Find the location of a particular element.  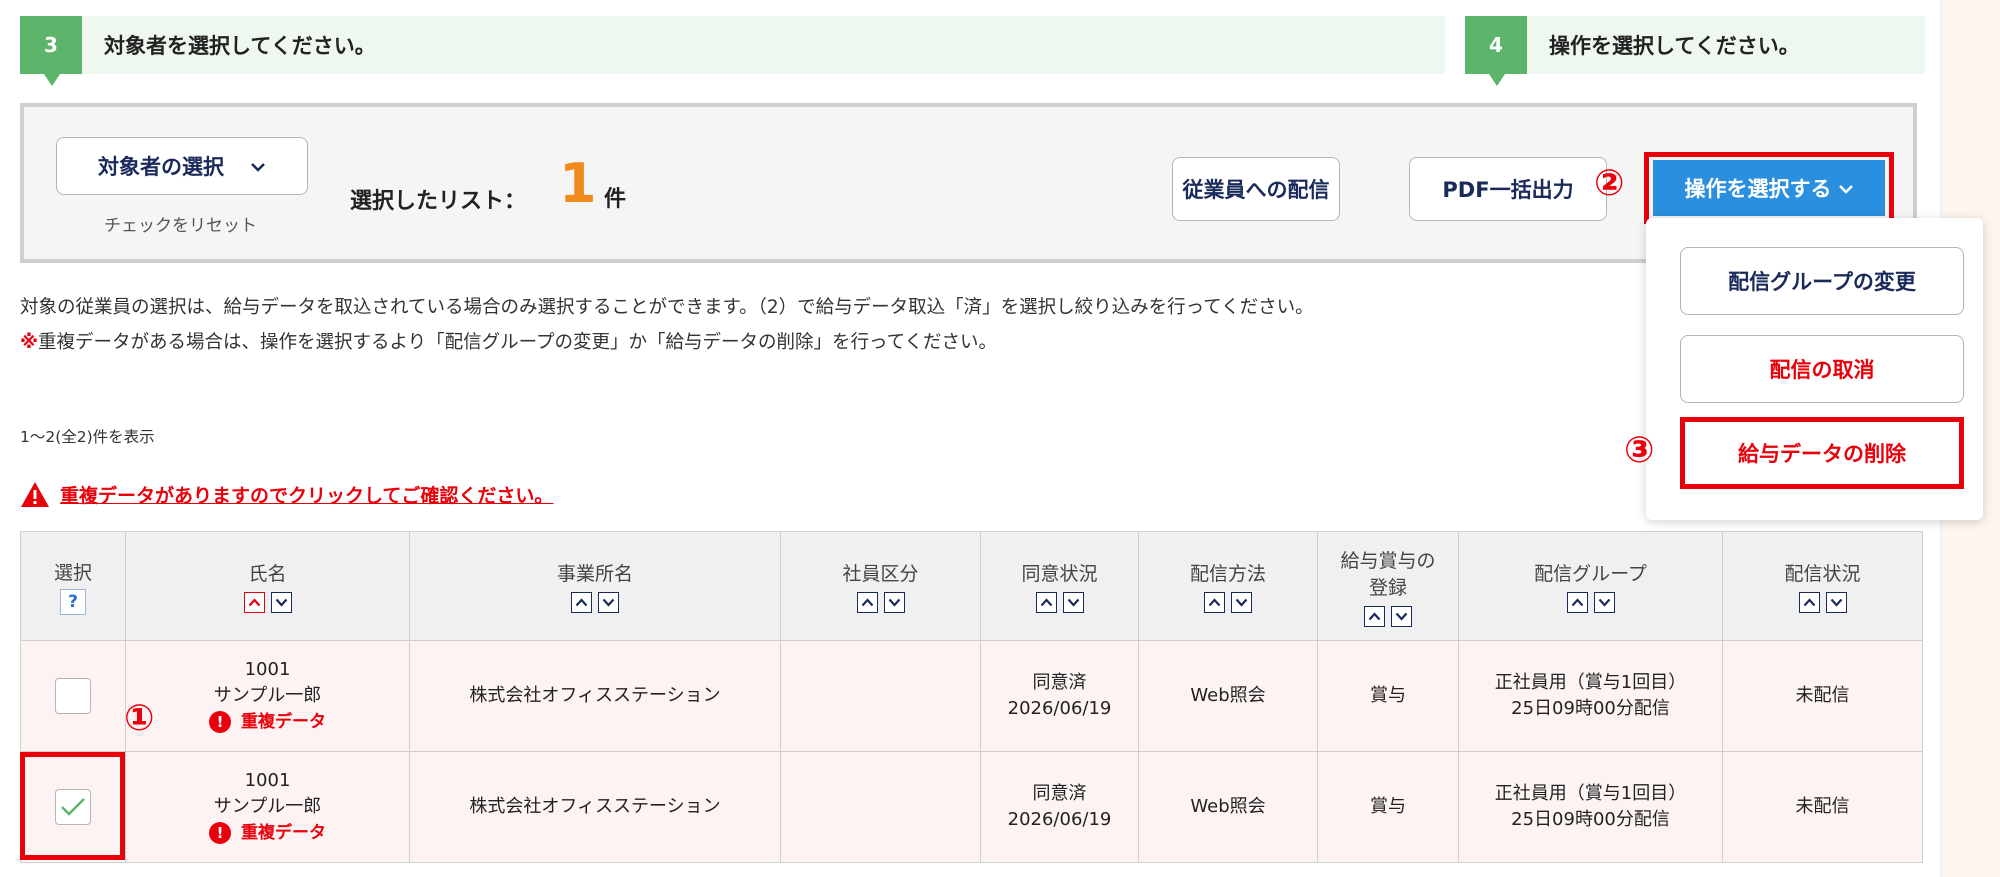

annotation-marker-3: ③ is located at coordinates (1639, 450).